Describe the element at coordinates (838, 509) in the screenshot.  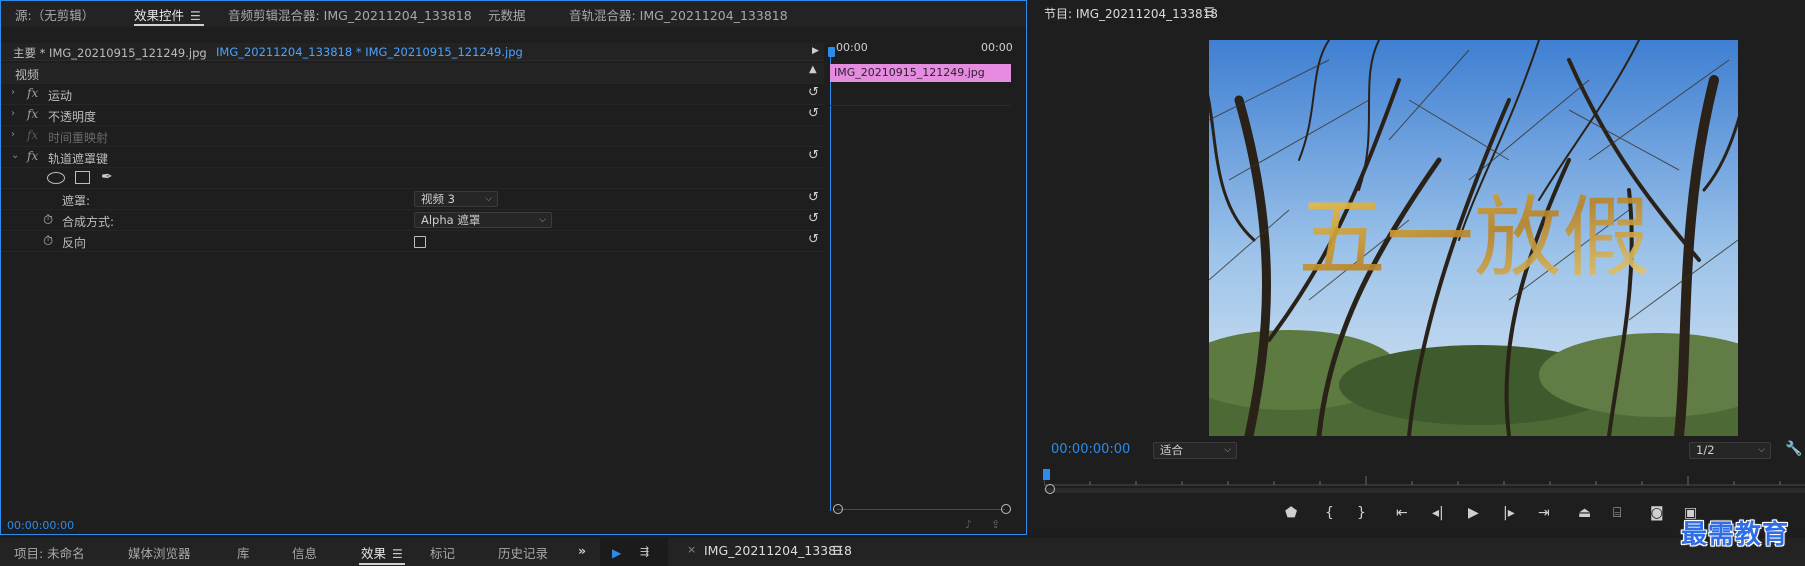
I see `scroll-start-handle` at that location.